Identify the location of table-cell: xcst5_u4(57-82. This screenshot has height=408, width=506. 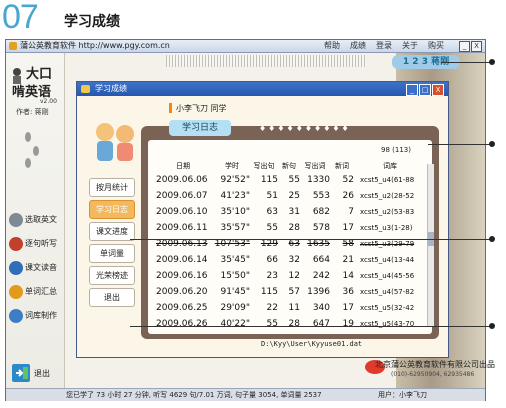
(387, 292).